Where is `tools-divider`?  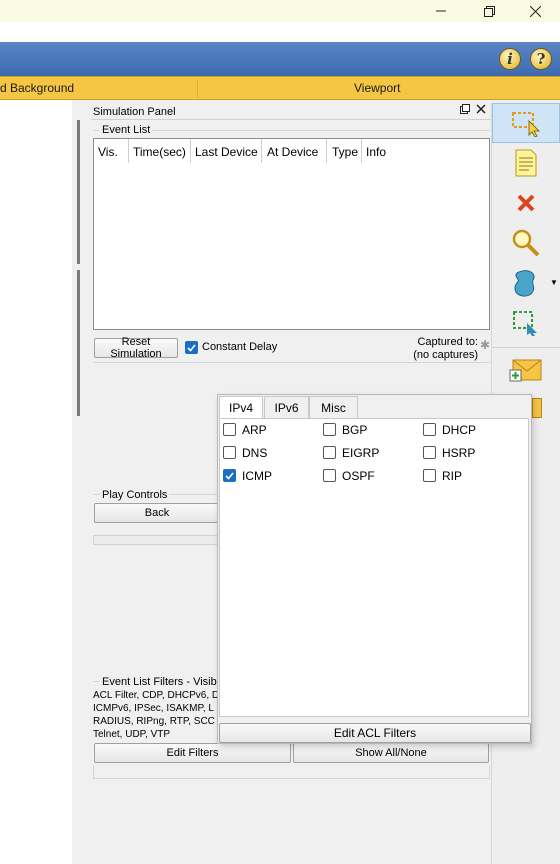
tools-divider is located at coordinates (526, 347).